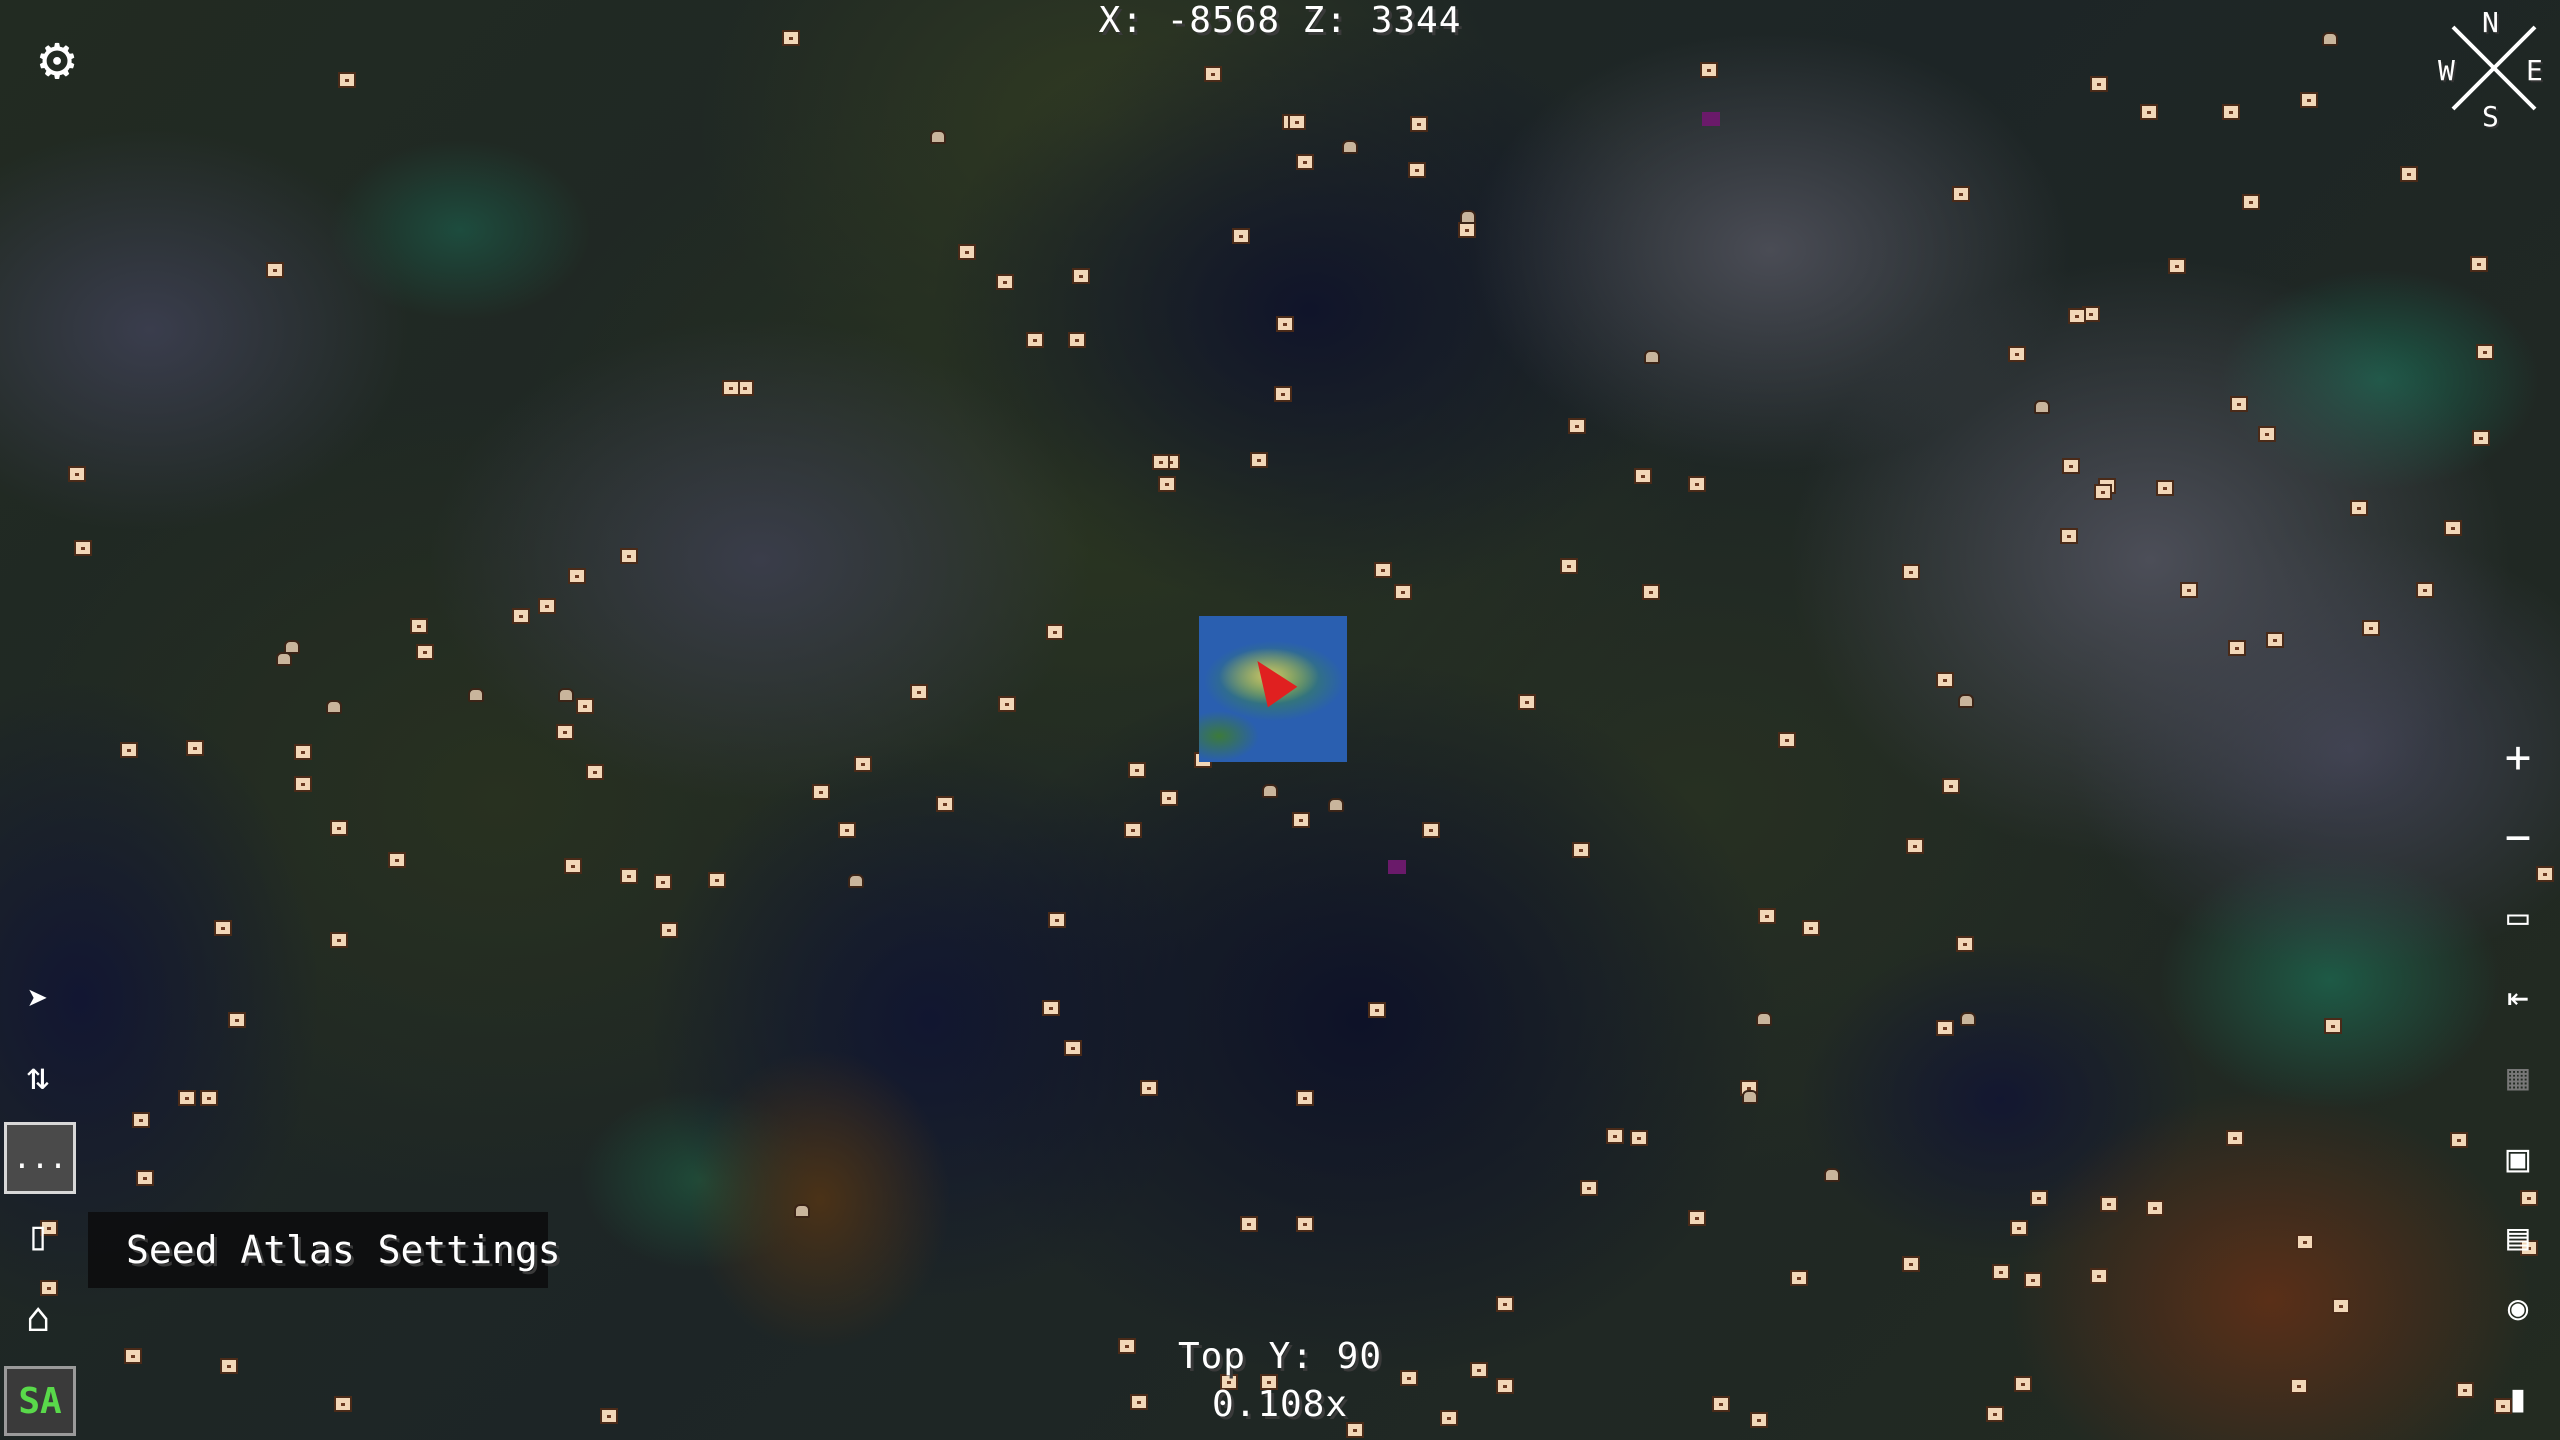 This screenshot has height=1440, width=2560. I want to click on add-waypoint-icon: ➤, so click(38, 1000).